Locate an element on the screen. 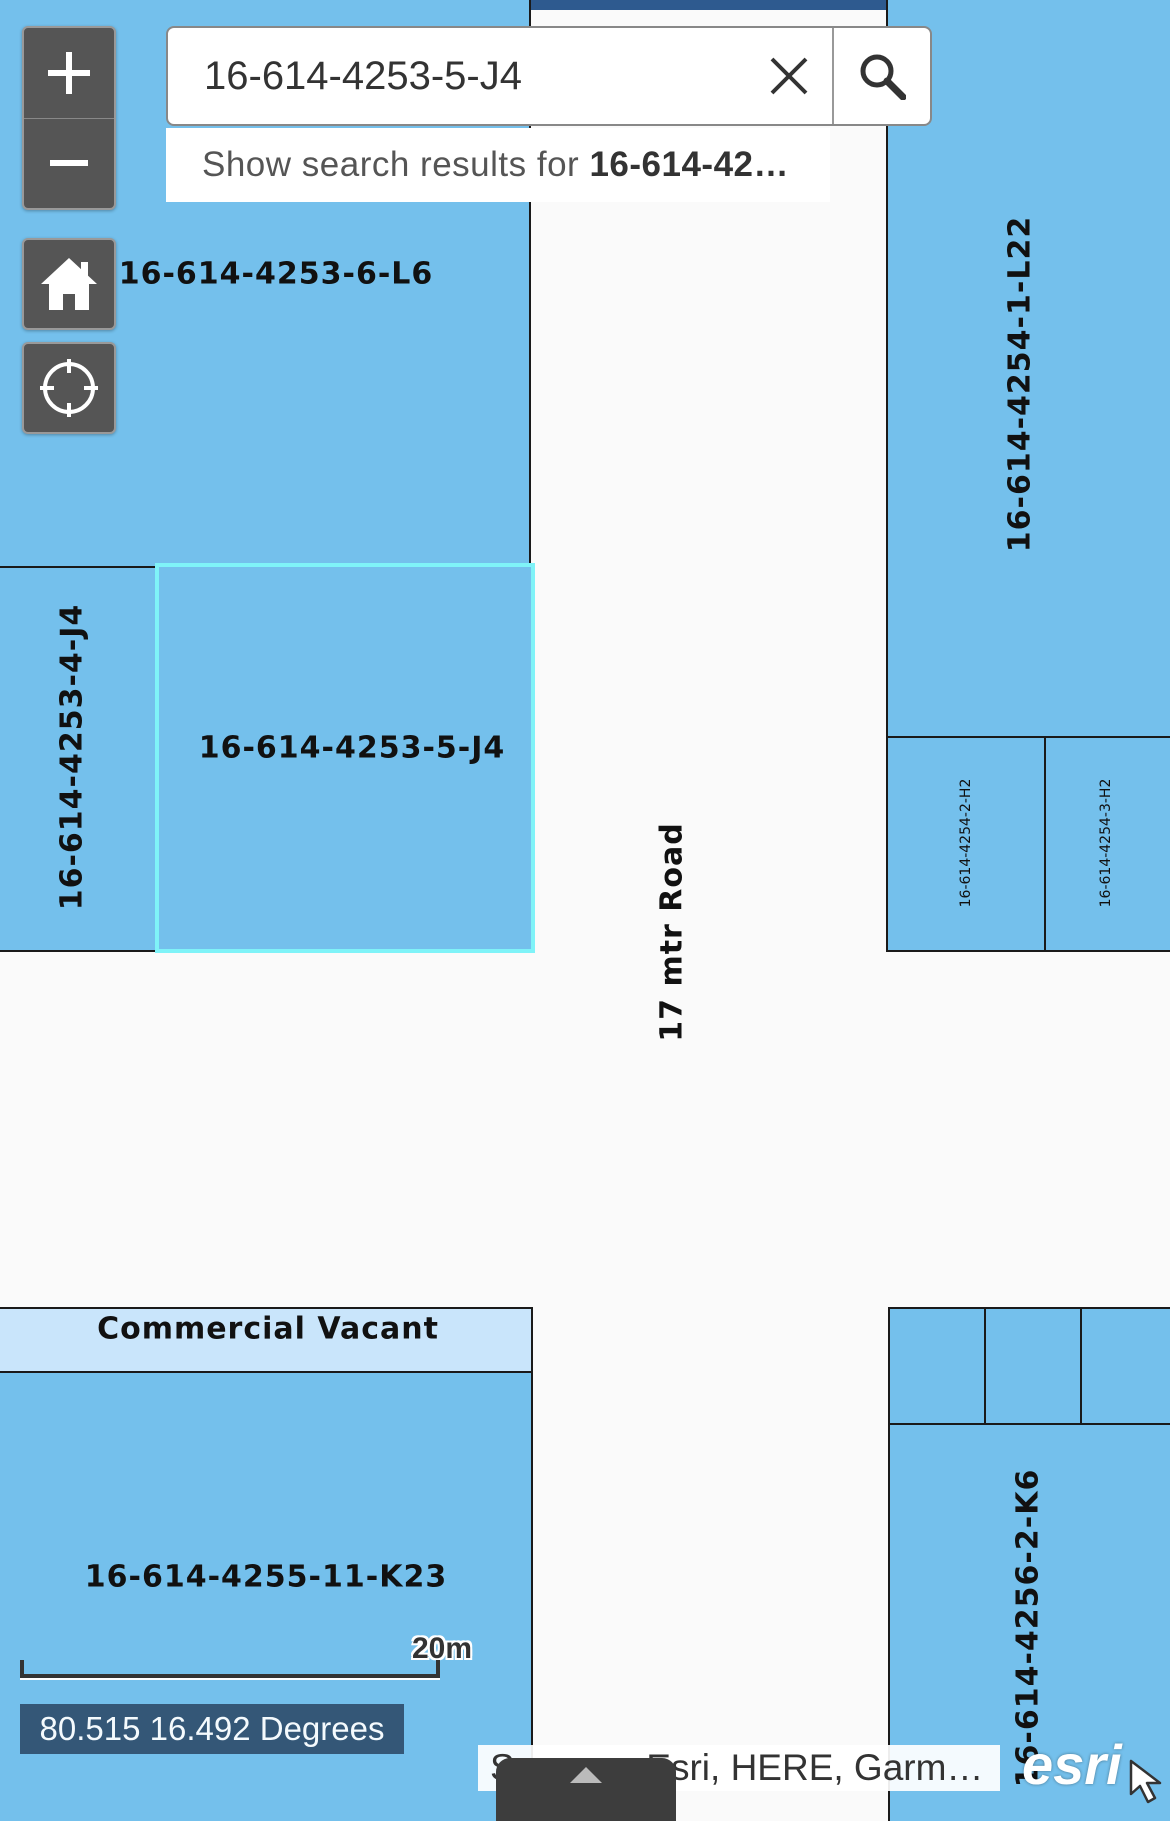 The width and height of the screenshot is (1170, 1821). search-input is located at coordinates (464, 76).